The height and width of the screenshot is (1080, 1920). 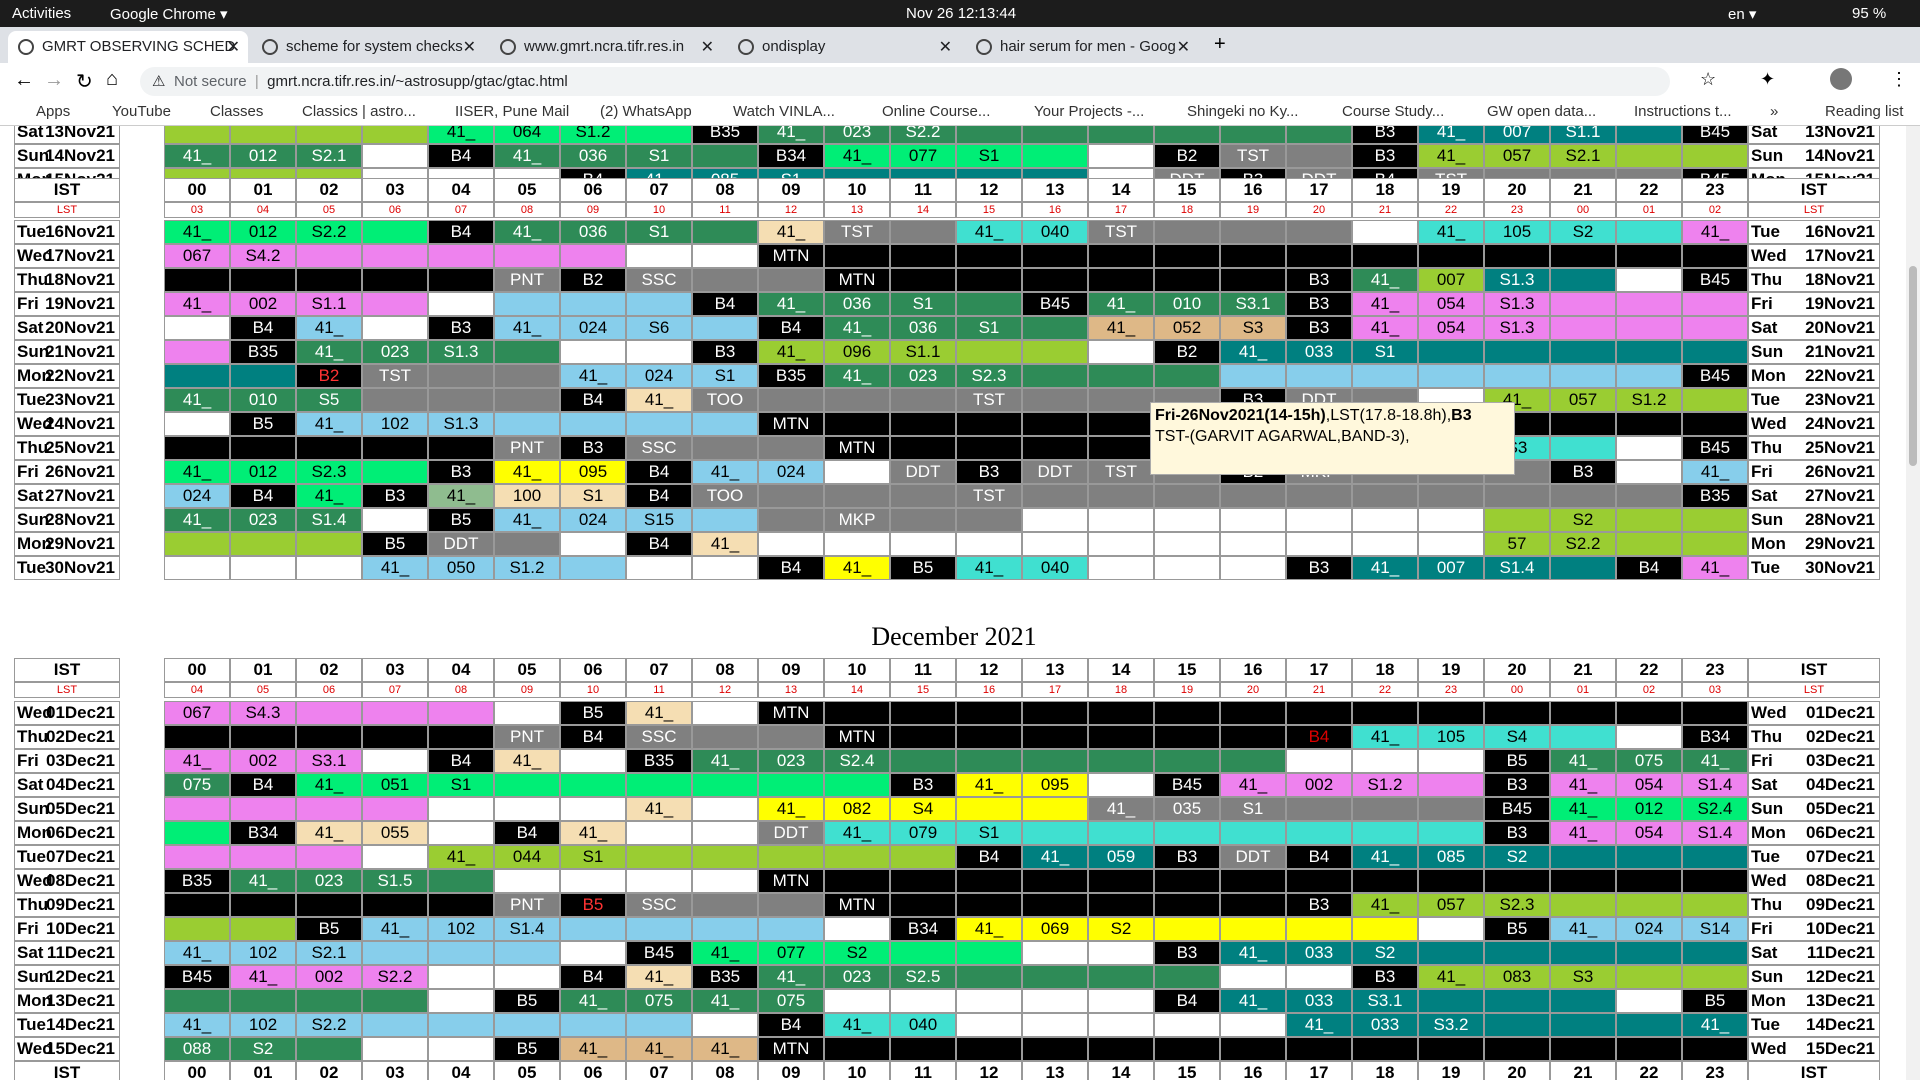 What do you see at coordinates (923, 809) in the screenshot?
I see `slot-cell: S4` at bounding box center [923, 809].